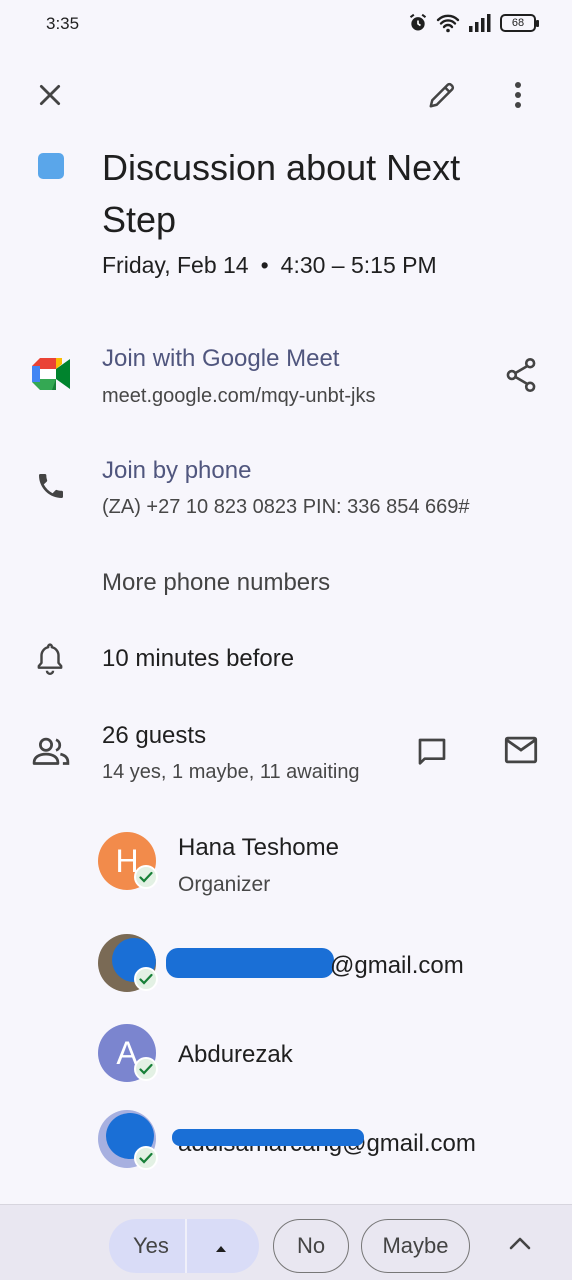 This screenshot has height=1280, width=572. I want to click on event-color-swatch, so click(51, 166).